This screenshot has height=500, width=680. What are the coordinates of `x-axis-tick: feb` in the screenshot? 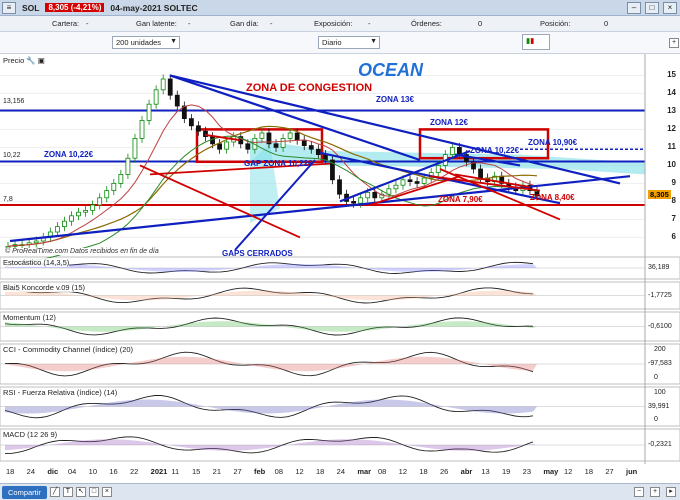 It's located at (260, 471).